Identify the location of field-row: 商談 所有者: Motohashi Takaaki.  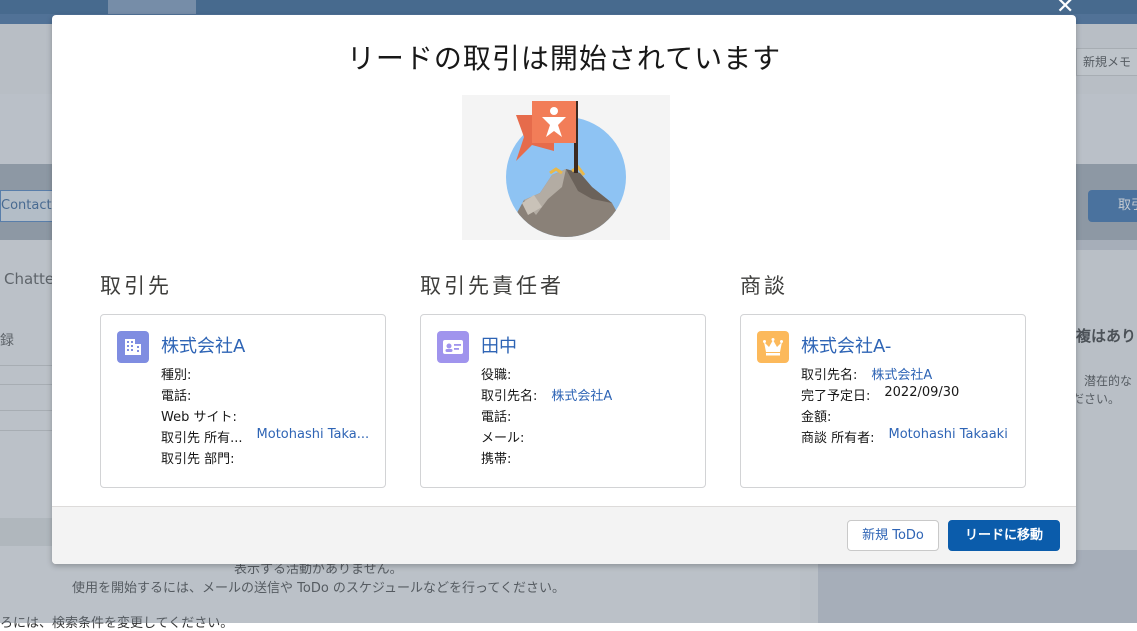
(908, 437).